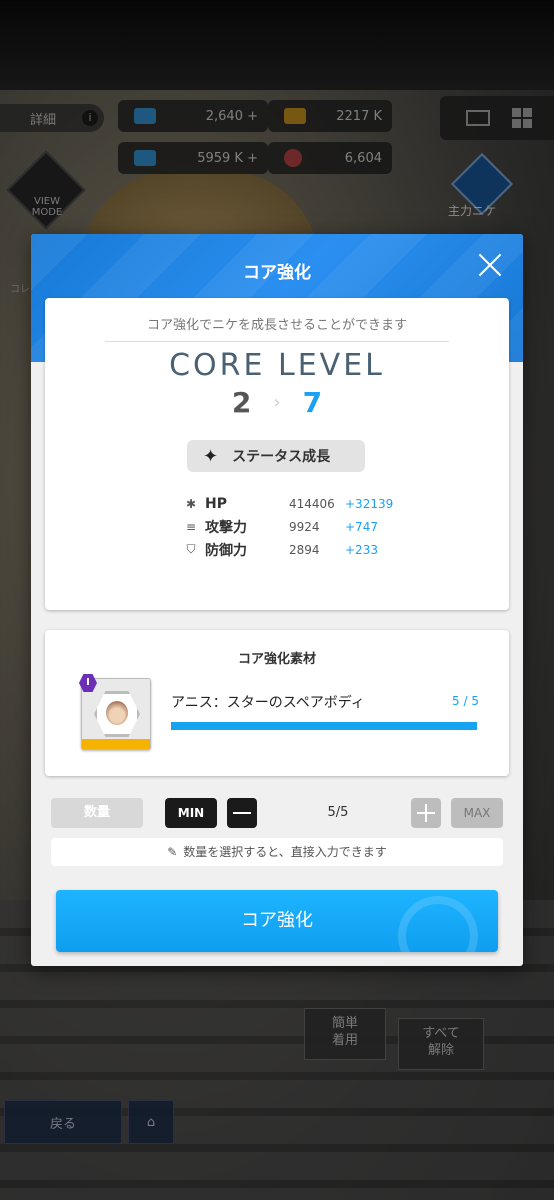  I want to click on stat-row-hp: ✱ HP 414406 +32139, so click(291, 503).